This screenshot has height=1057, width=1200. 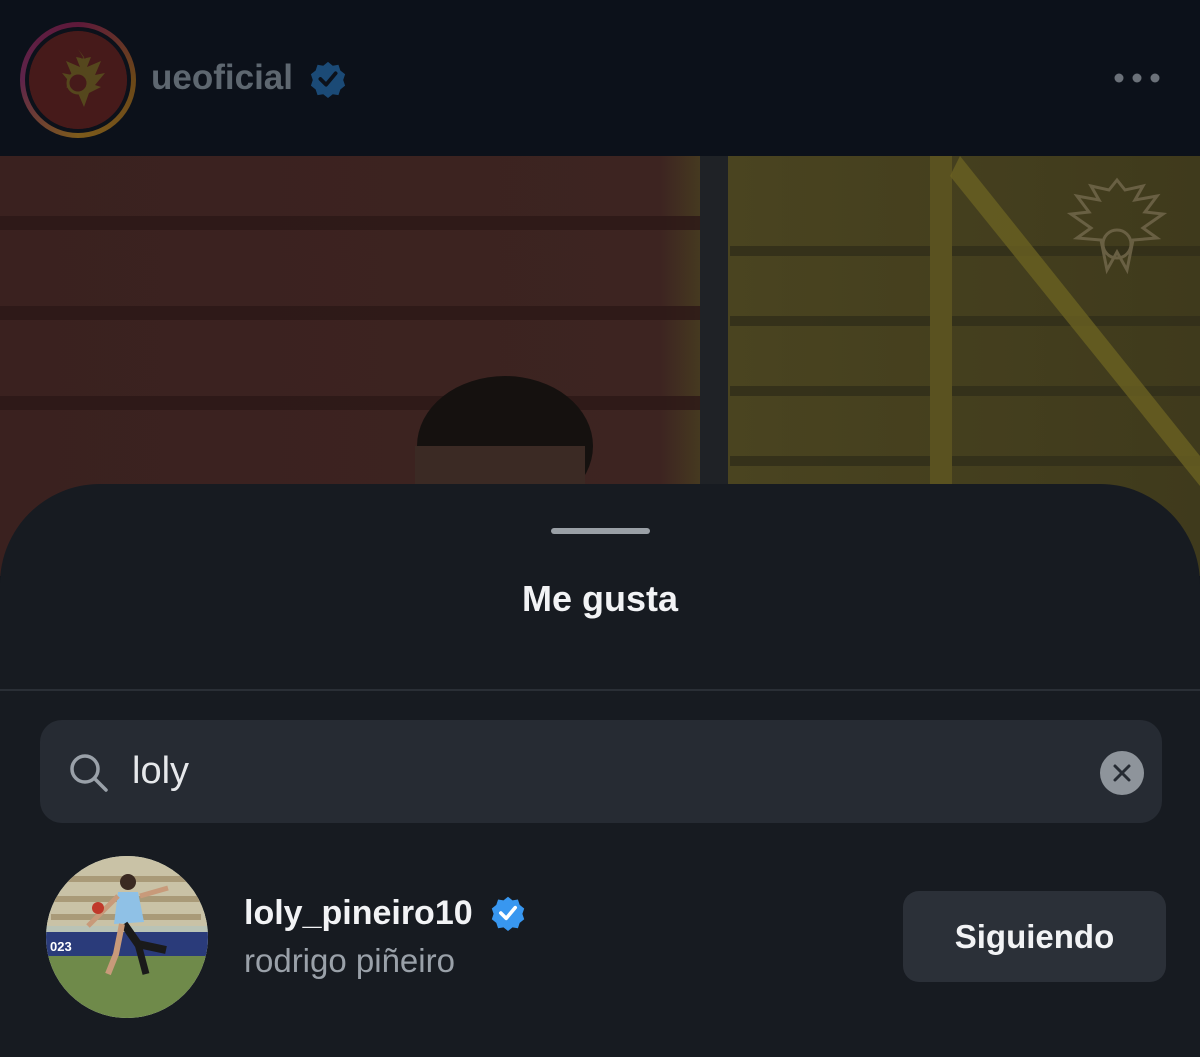 I want to click on post-header: ueoficial, so click(x=600, y=78).